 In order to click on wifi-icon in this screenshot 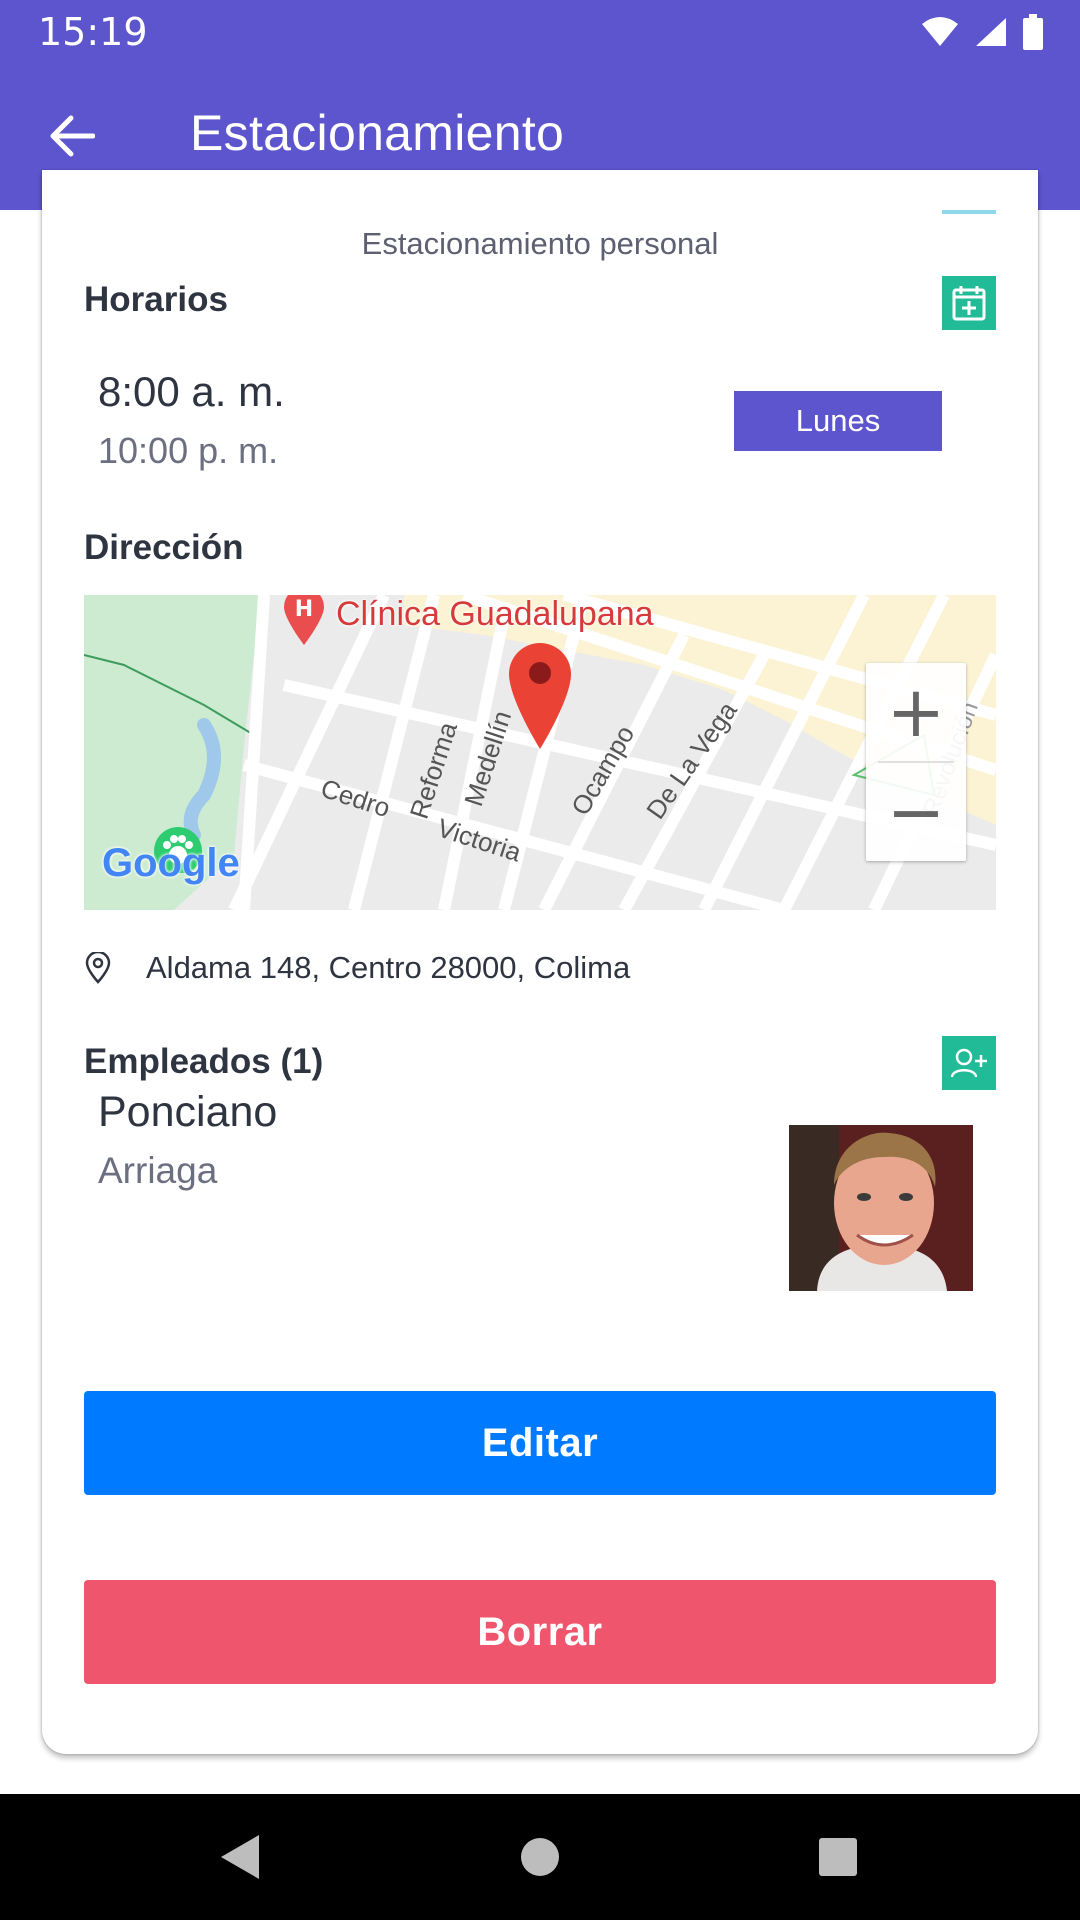, I will do `click(940, 31)`.